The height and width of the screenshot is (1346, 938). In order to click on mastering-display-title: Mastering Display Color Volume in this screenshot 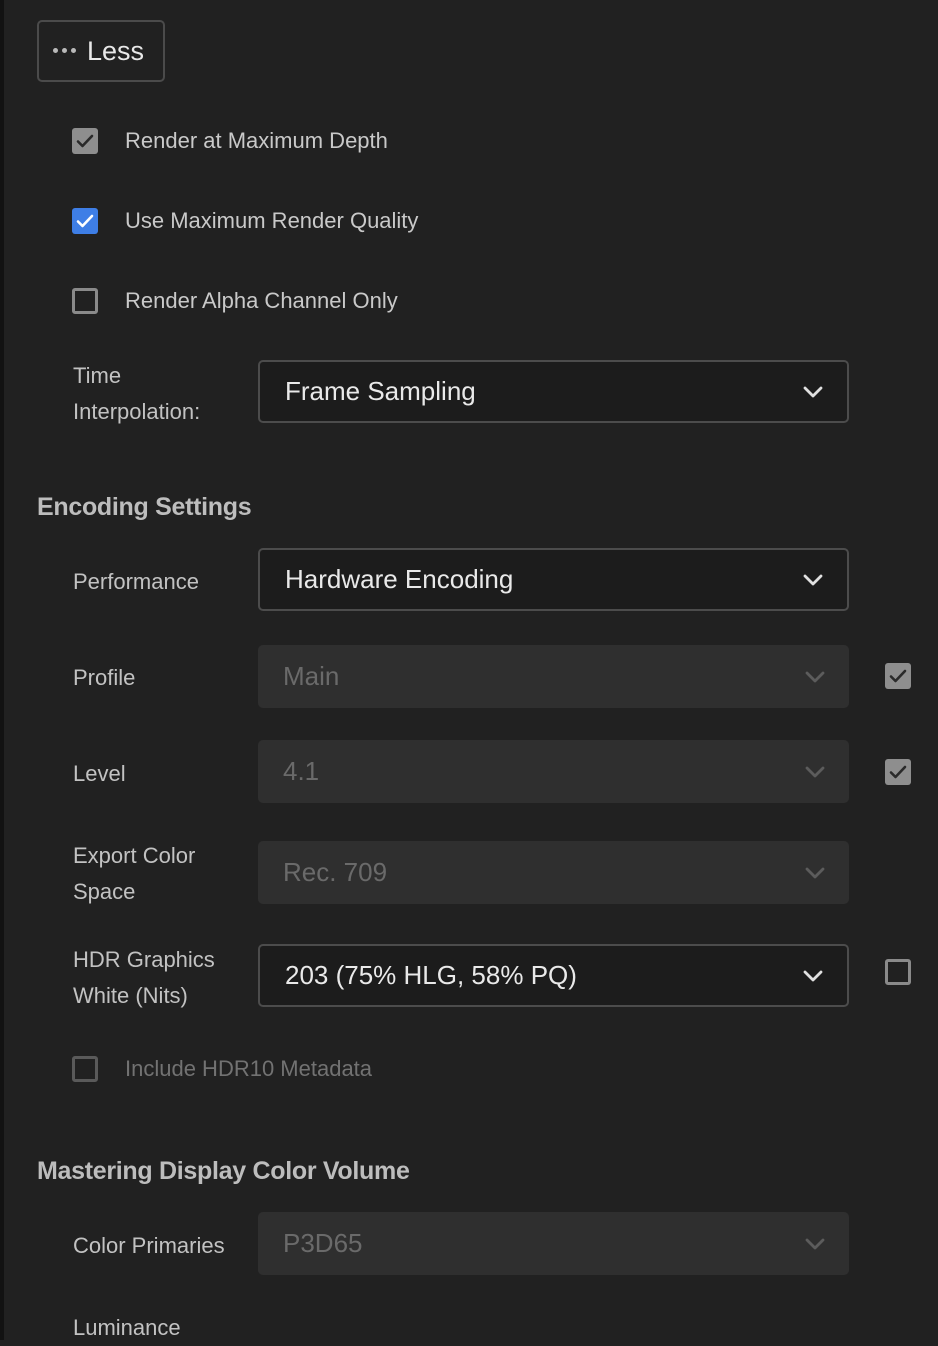, I will do `click(223, 1171)`.